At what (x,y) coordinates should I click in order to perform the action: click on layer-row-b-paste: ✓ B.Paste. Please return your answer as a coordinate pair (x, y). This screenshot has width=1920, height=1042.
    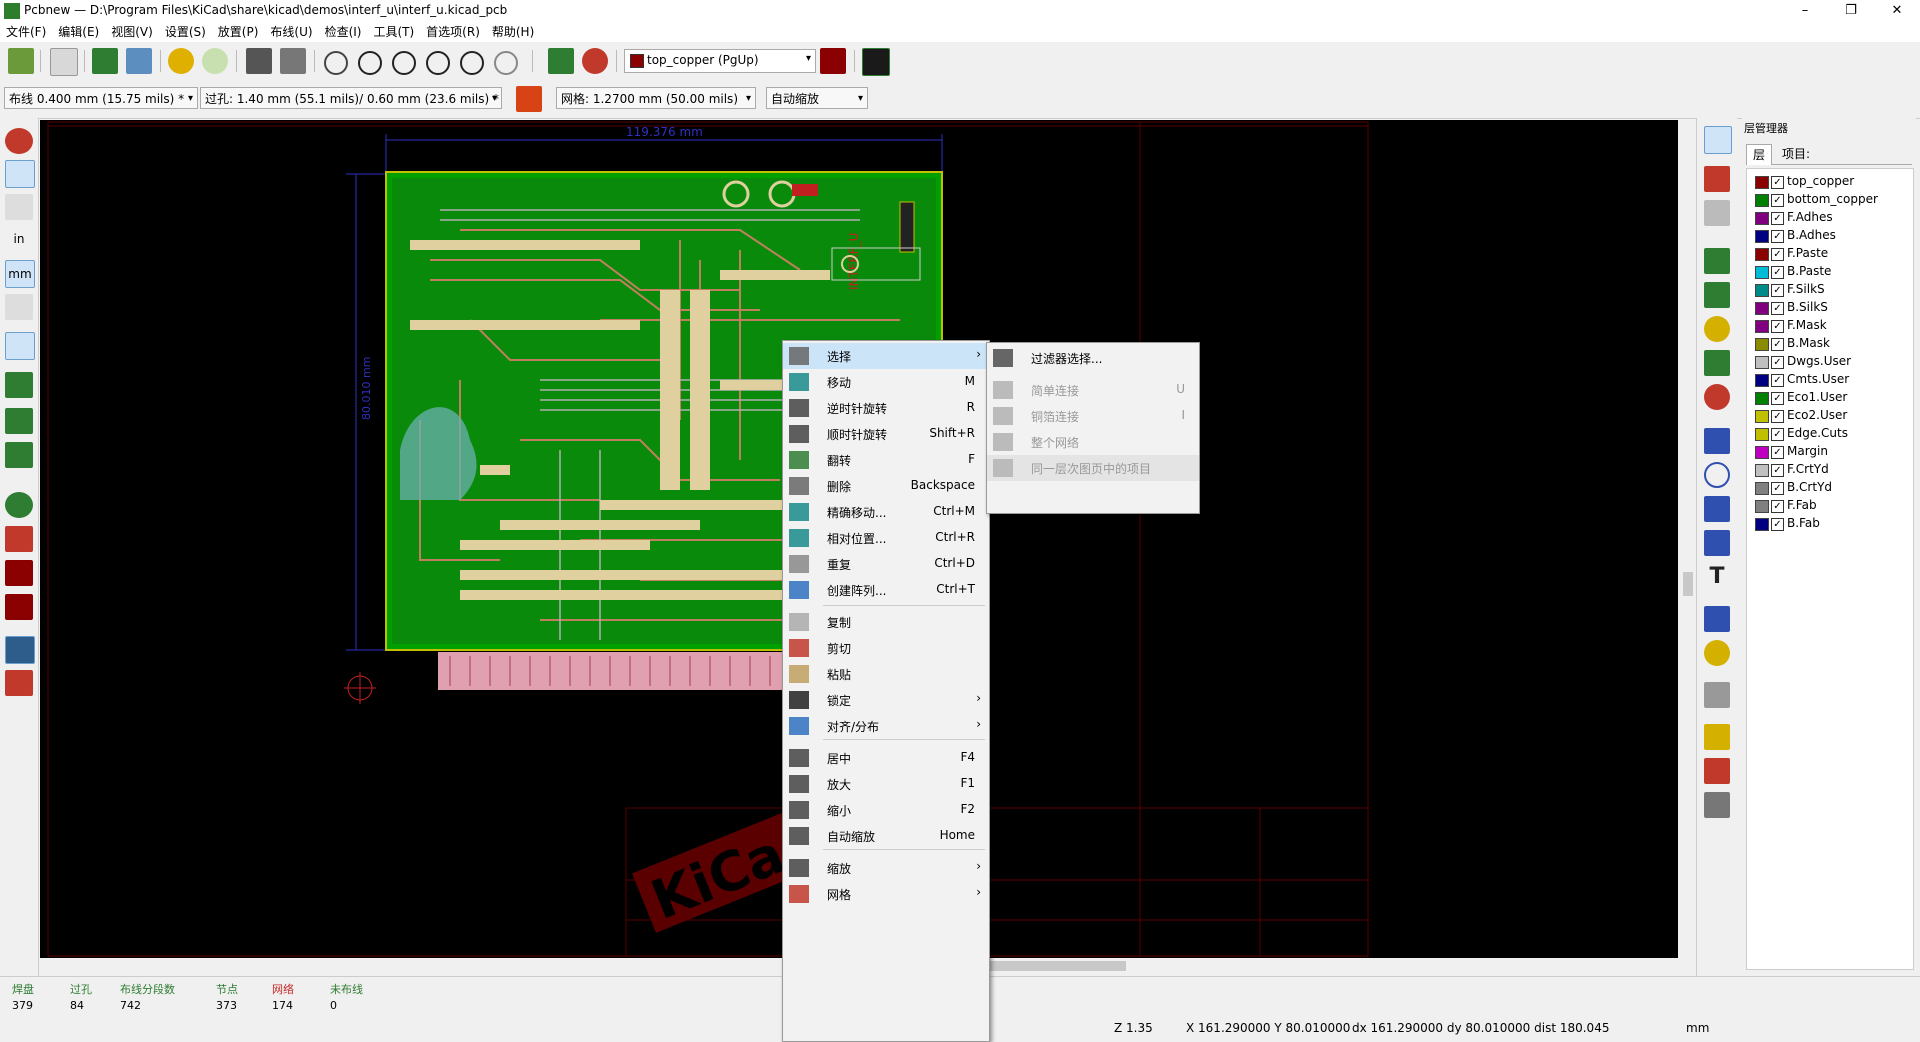
    Looking at the image, I should click on (1831, 271).